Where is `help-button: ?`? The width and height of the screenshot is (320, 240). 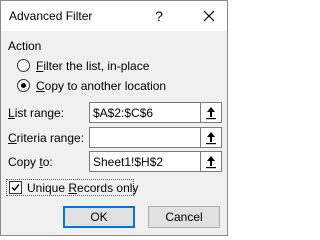
help-button: ? is located at coordinates (159, 16).